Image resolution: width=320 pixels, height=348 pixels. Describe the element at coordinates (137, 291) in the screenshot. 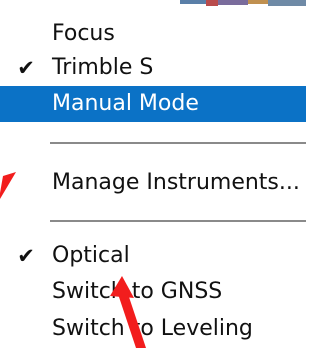

I see `menu-item-label: Switch to GNSS` at that location.